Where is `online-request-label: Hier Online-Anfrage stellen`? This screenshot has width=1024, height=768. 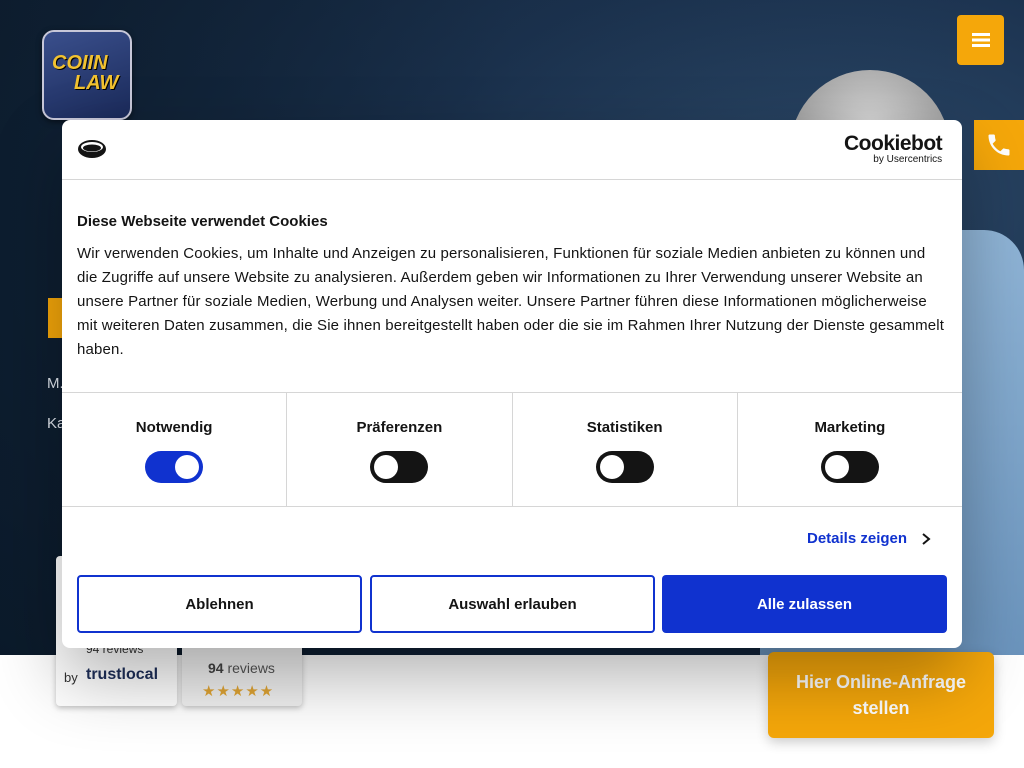
online-request-label: Hier Online-Anfrage stellen is located at coordinates (881, 695).